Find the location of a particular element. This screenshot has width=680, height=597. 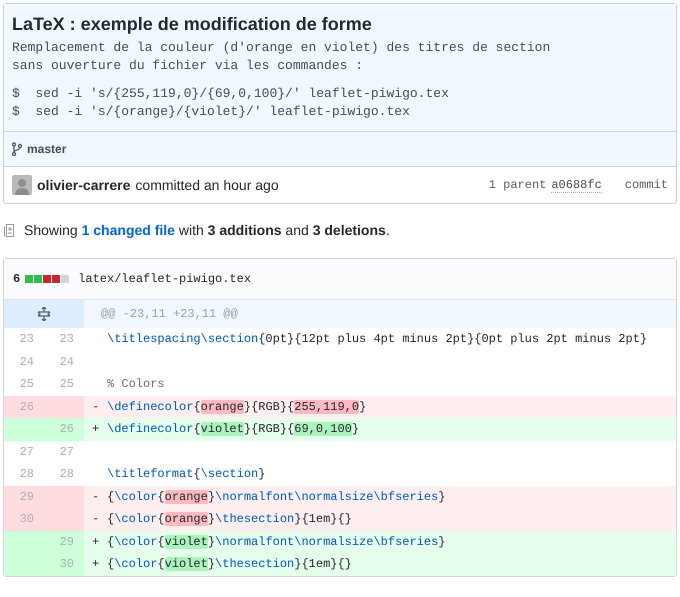

hunk-header: @@ -23,11 +23,11 @@ is located at coordinates (169, 314).